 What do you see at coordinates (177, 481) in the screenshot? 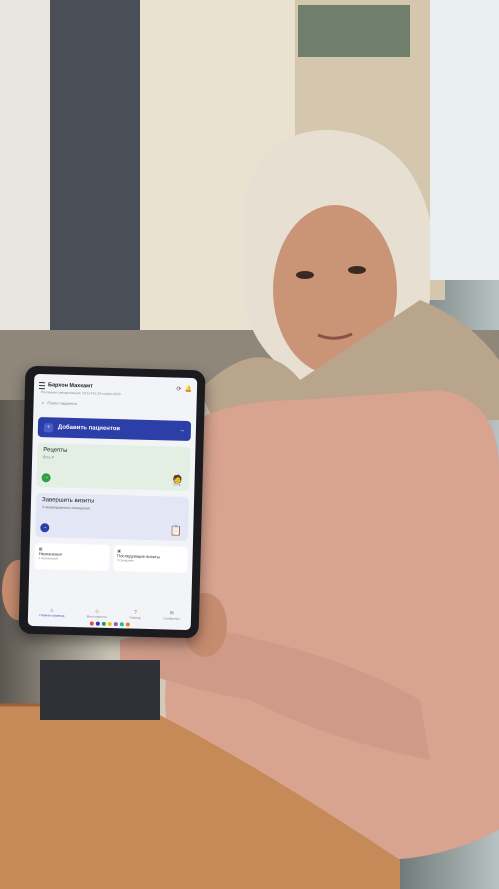
I see `doctor-illustration-icon: 🧑‍⚕️` at bounding box center [177, 481].